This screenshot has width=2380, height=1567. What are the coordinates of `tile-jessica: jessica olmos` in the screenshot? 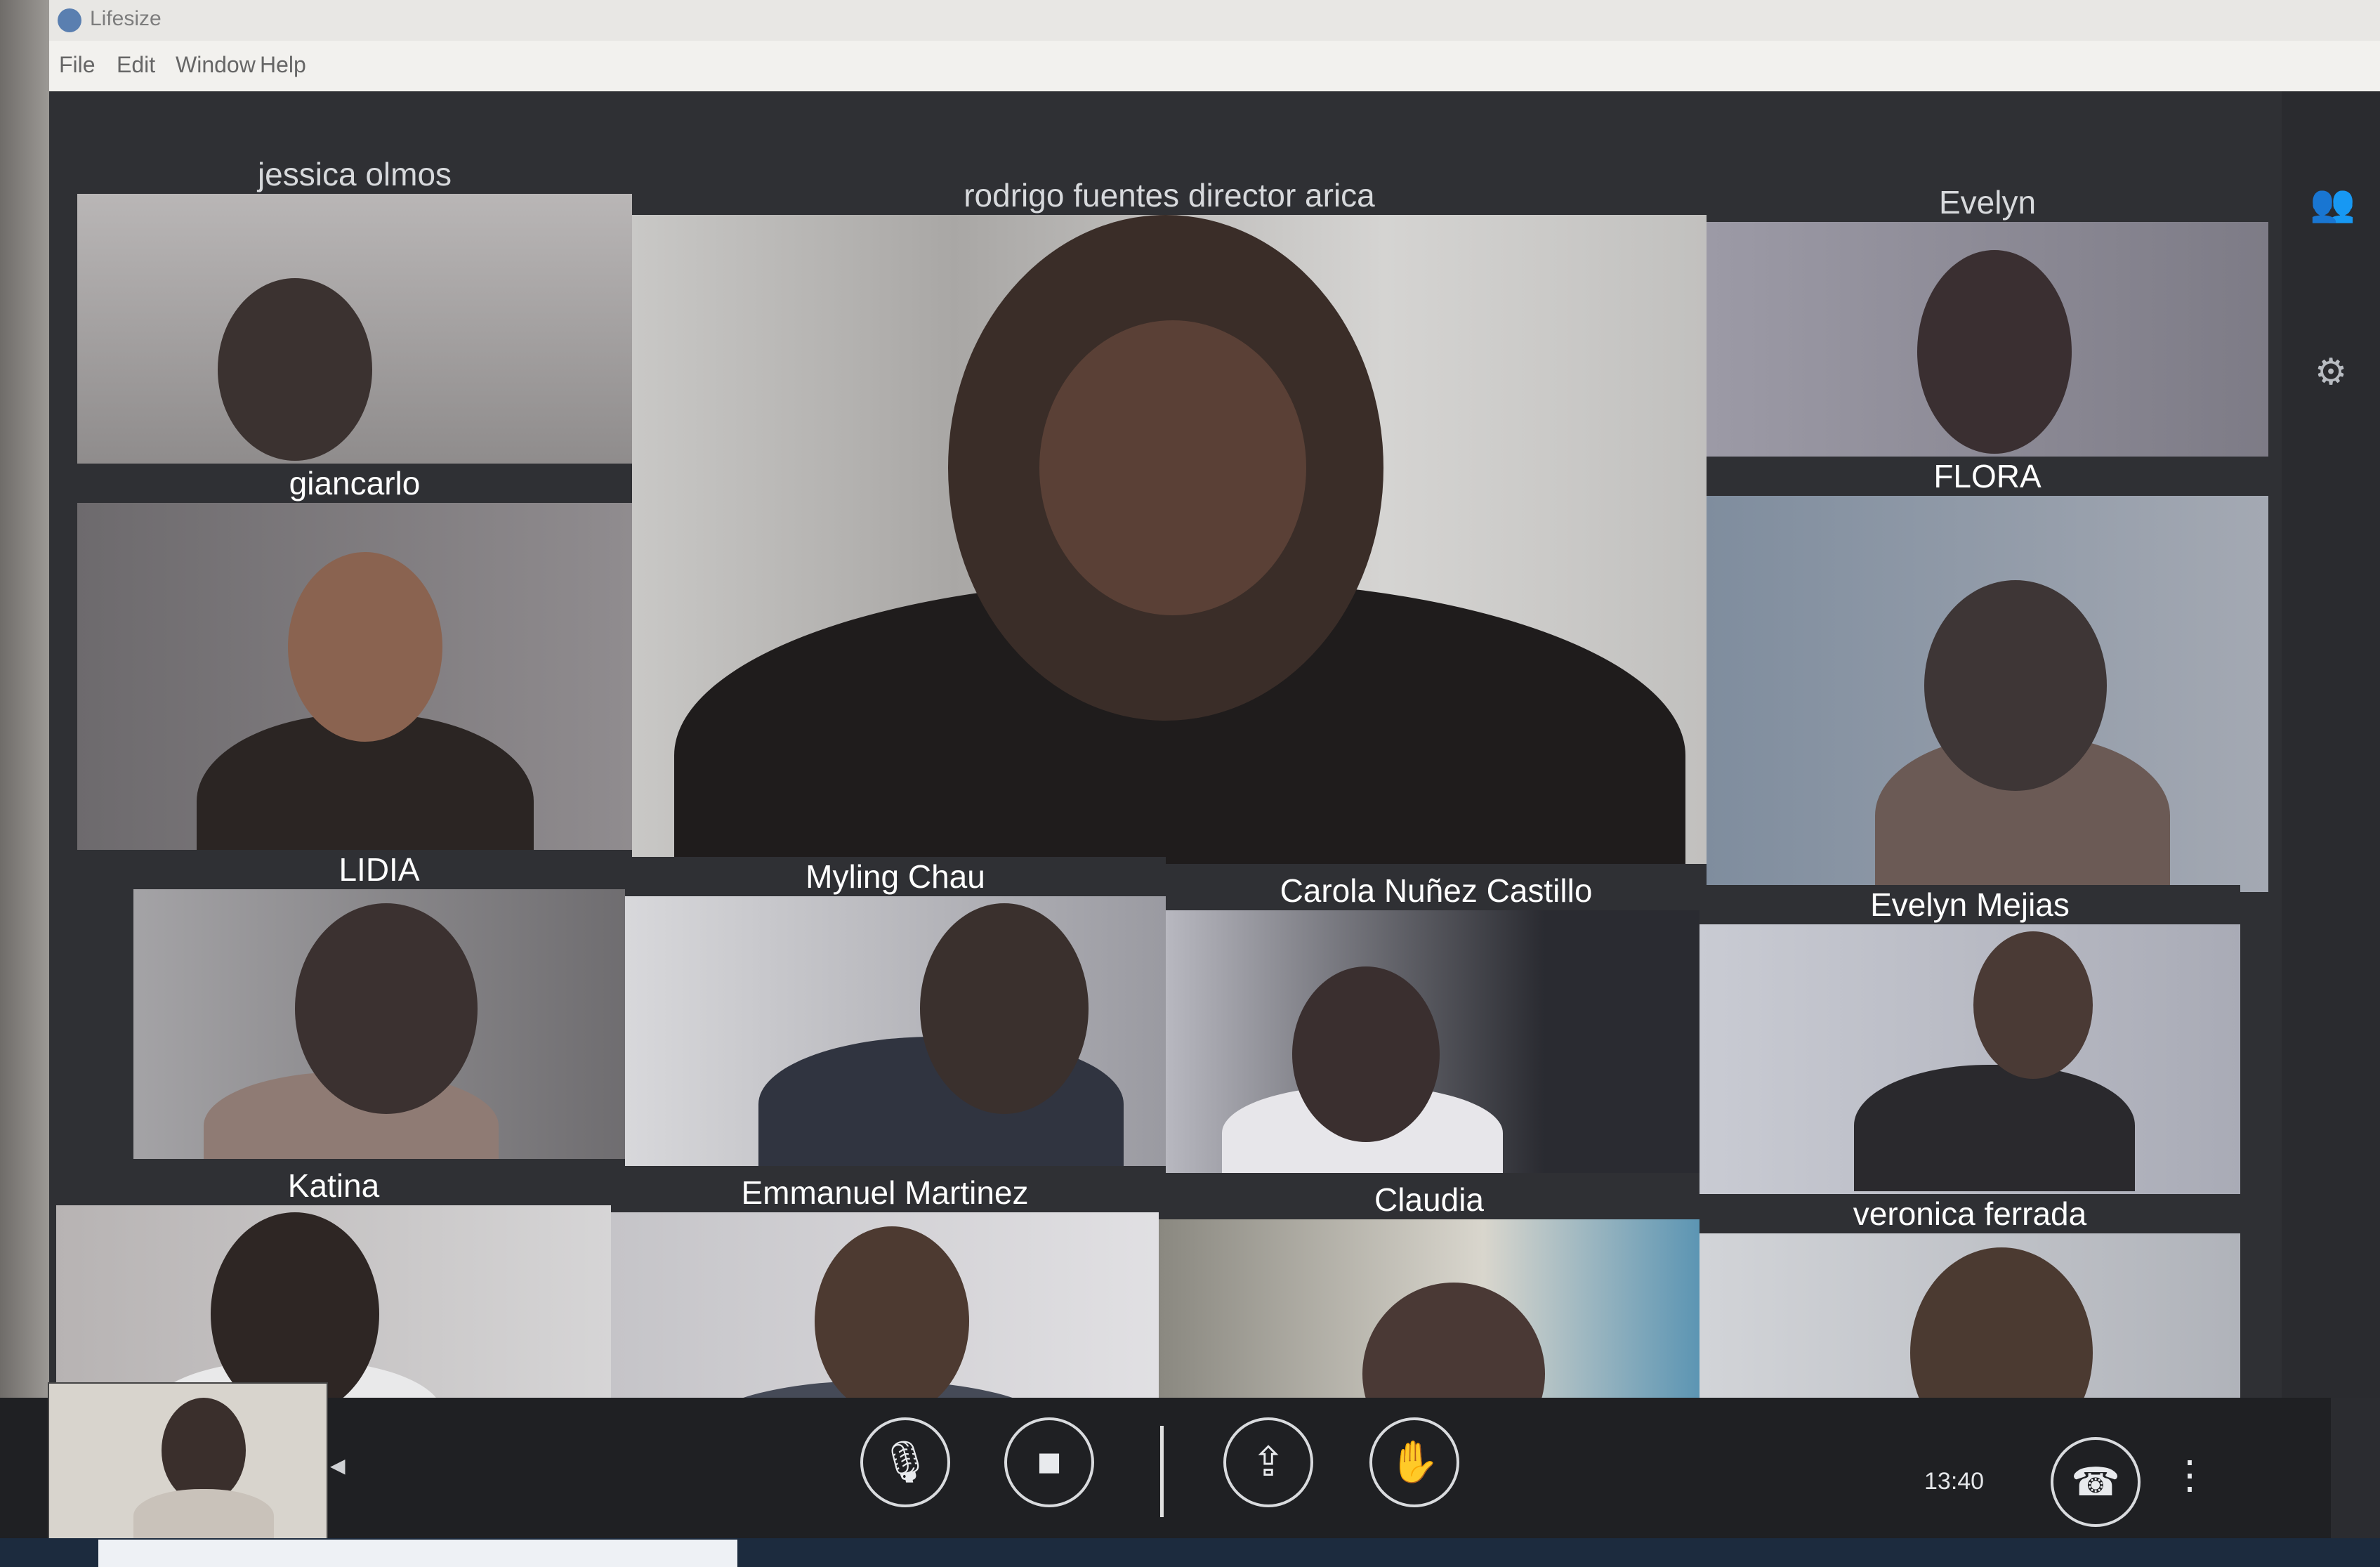 It's located at (354, 309).